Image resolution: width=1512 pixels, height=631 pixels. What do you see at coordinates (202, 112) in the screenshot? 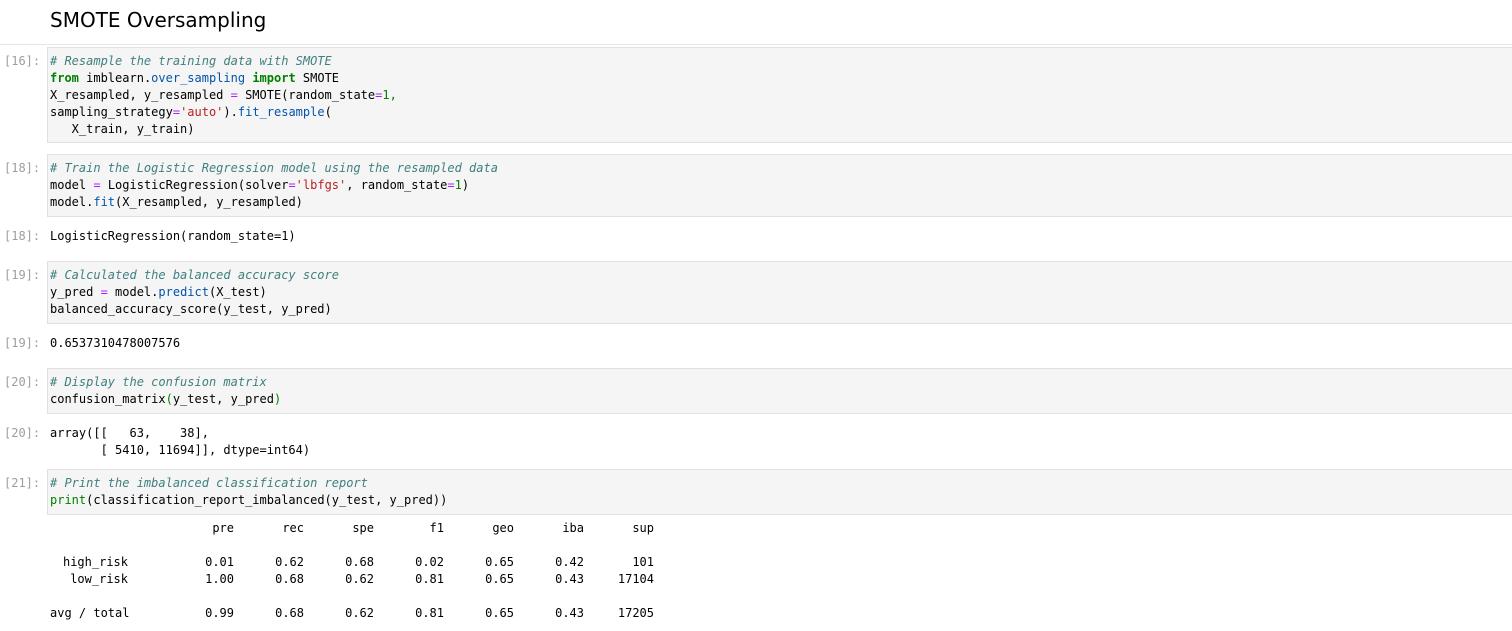
I see `code-token: 'auto'` at bounding box center [202, 112].